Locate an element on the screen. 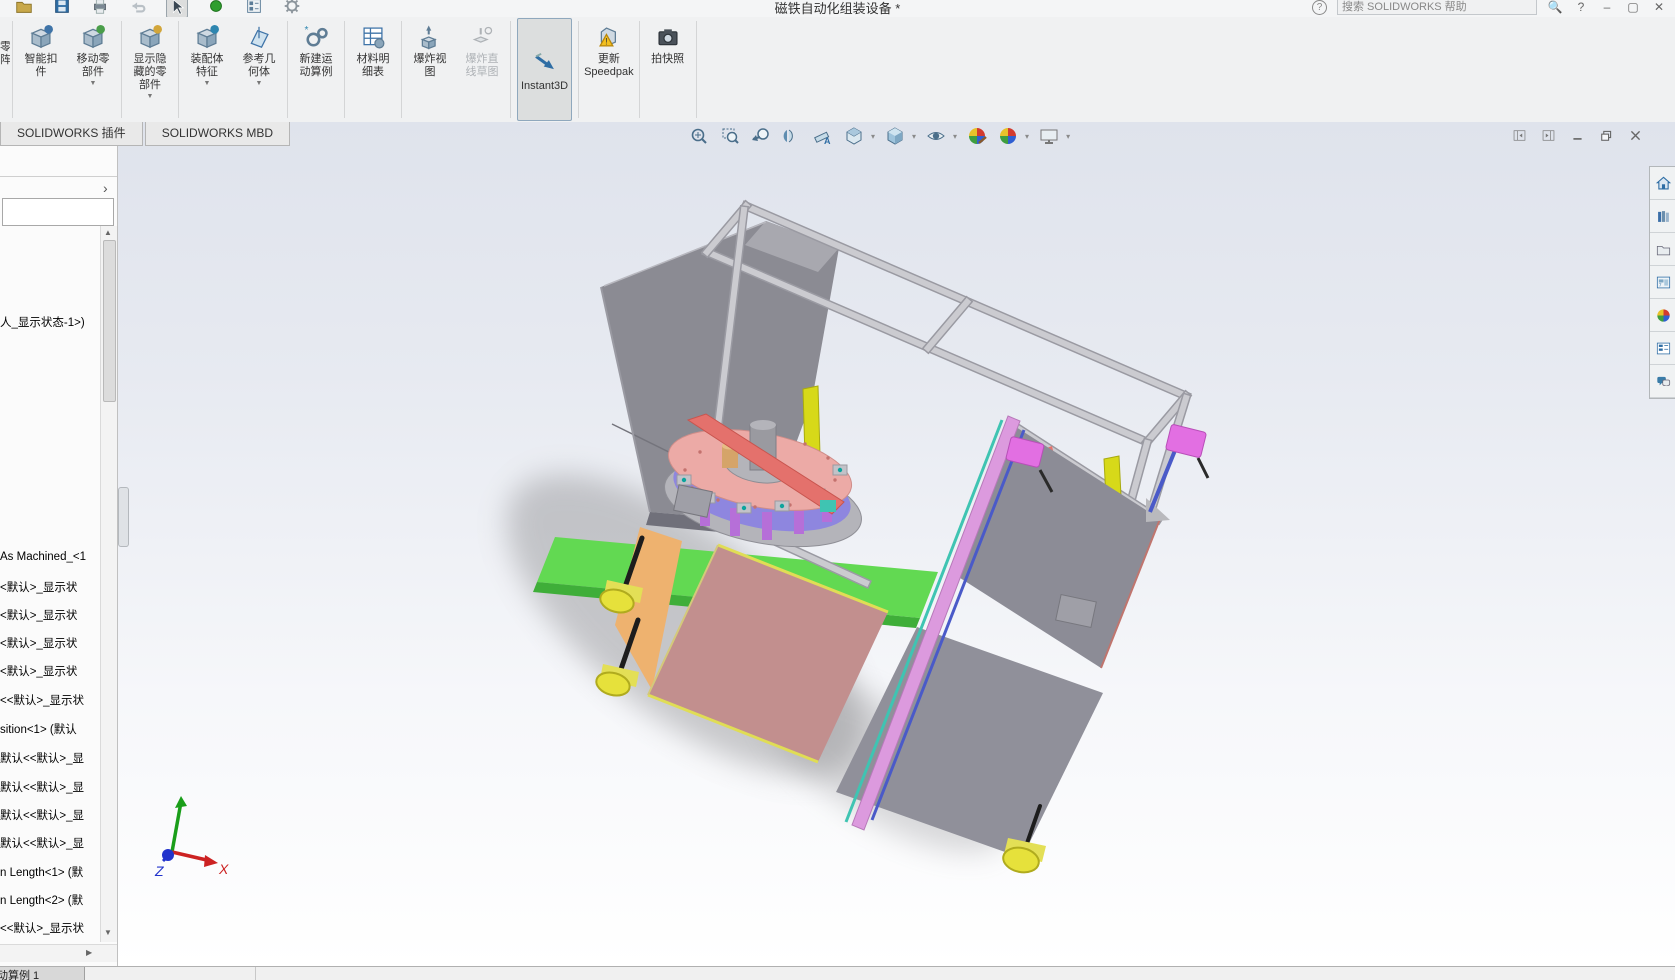 This screenshot has width=1675, height=980. flyout-expand-arrow: › is located at coordinates (105, 188).